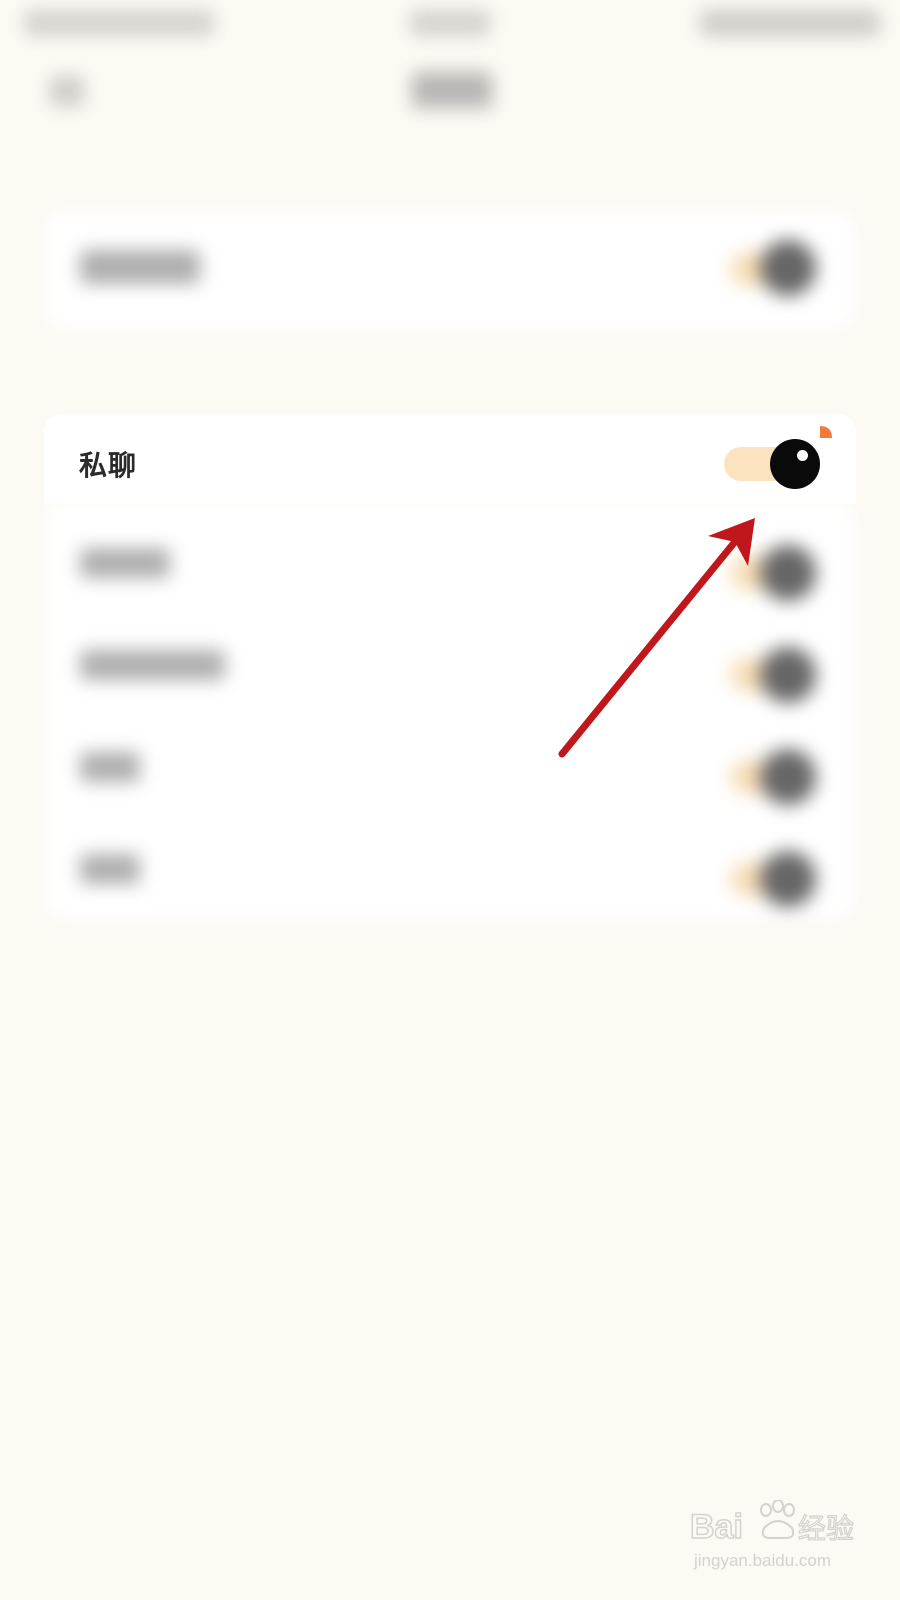 The height and width of the screenshot is (1600, 900). I want to click on toggle-accent-icon, so click(826, 432).